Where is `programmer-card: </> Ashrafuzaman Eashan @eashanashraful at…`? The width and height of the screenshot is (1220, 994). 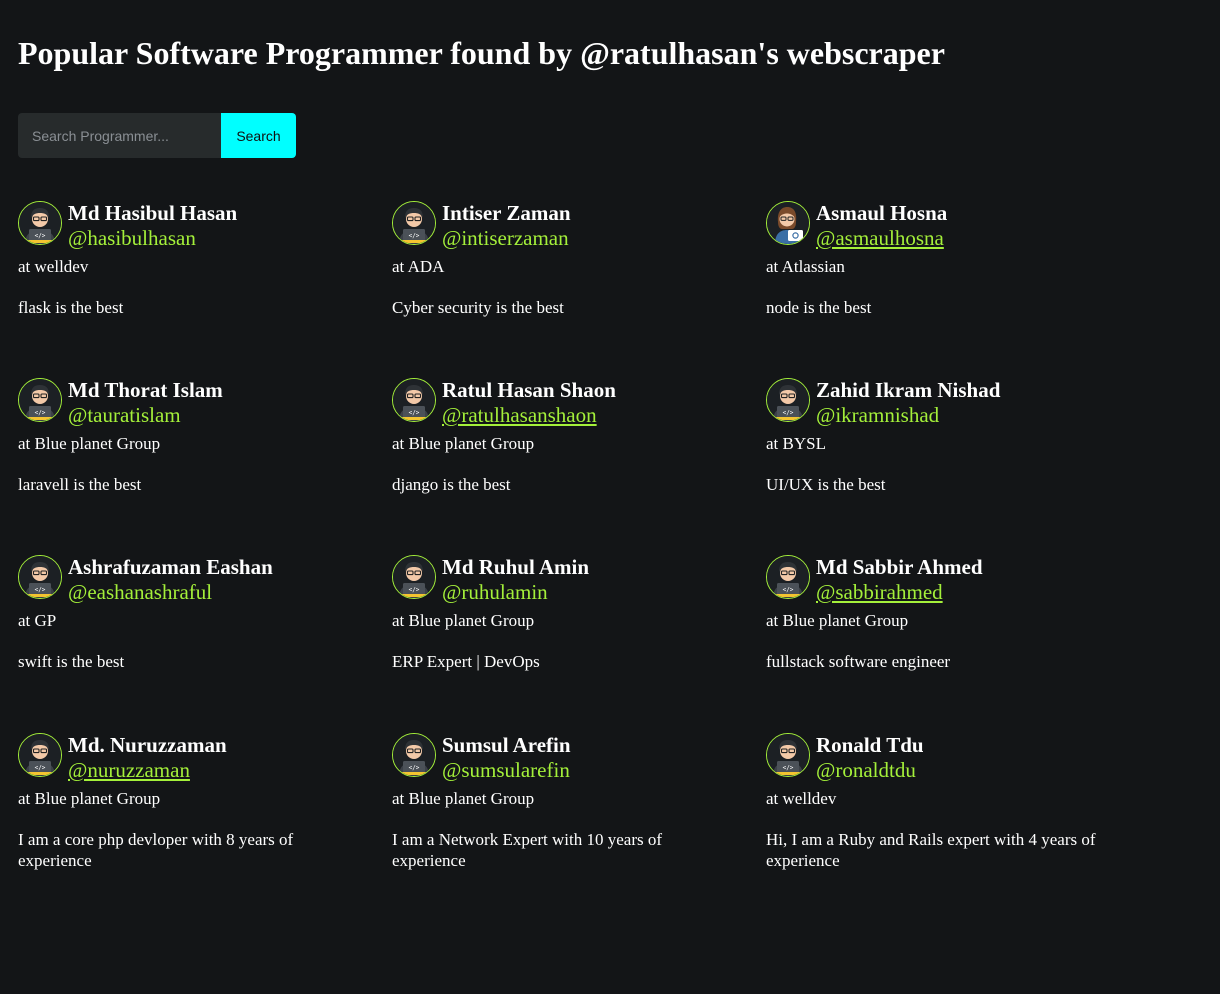 programmer-card: </> Ashrafuzaman Eashan @eashanashraful at… is located at coordinates (188, 634).